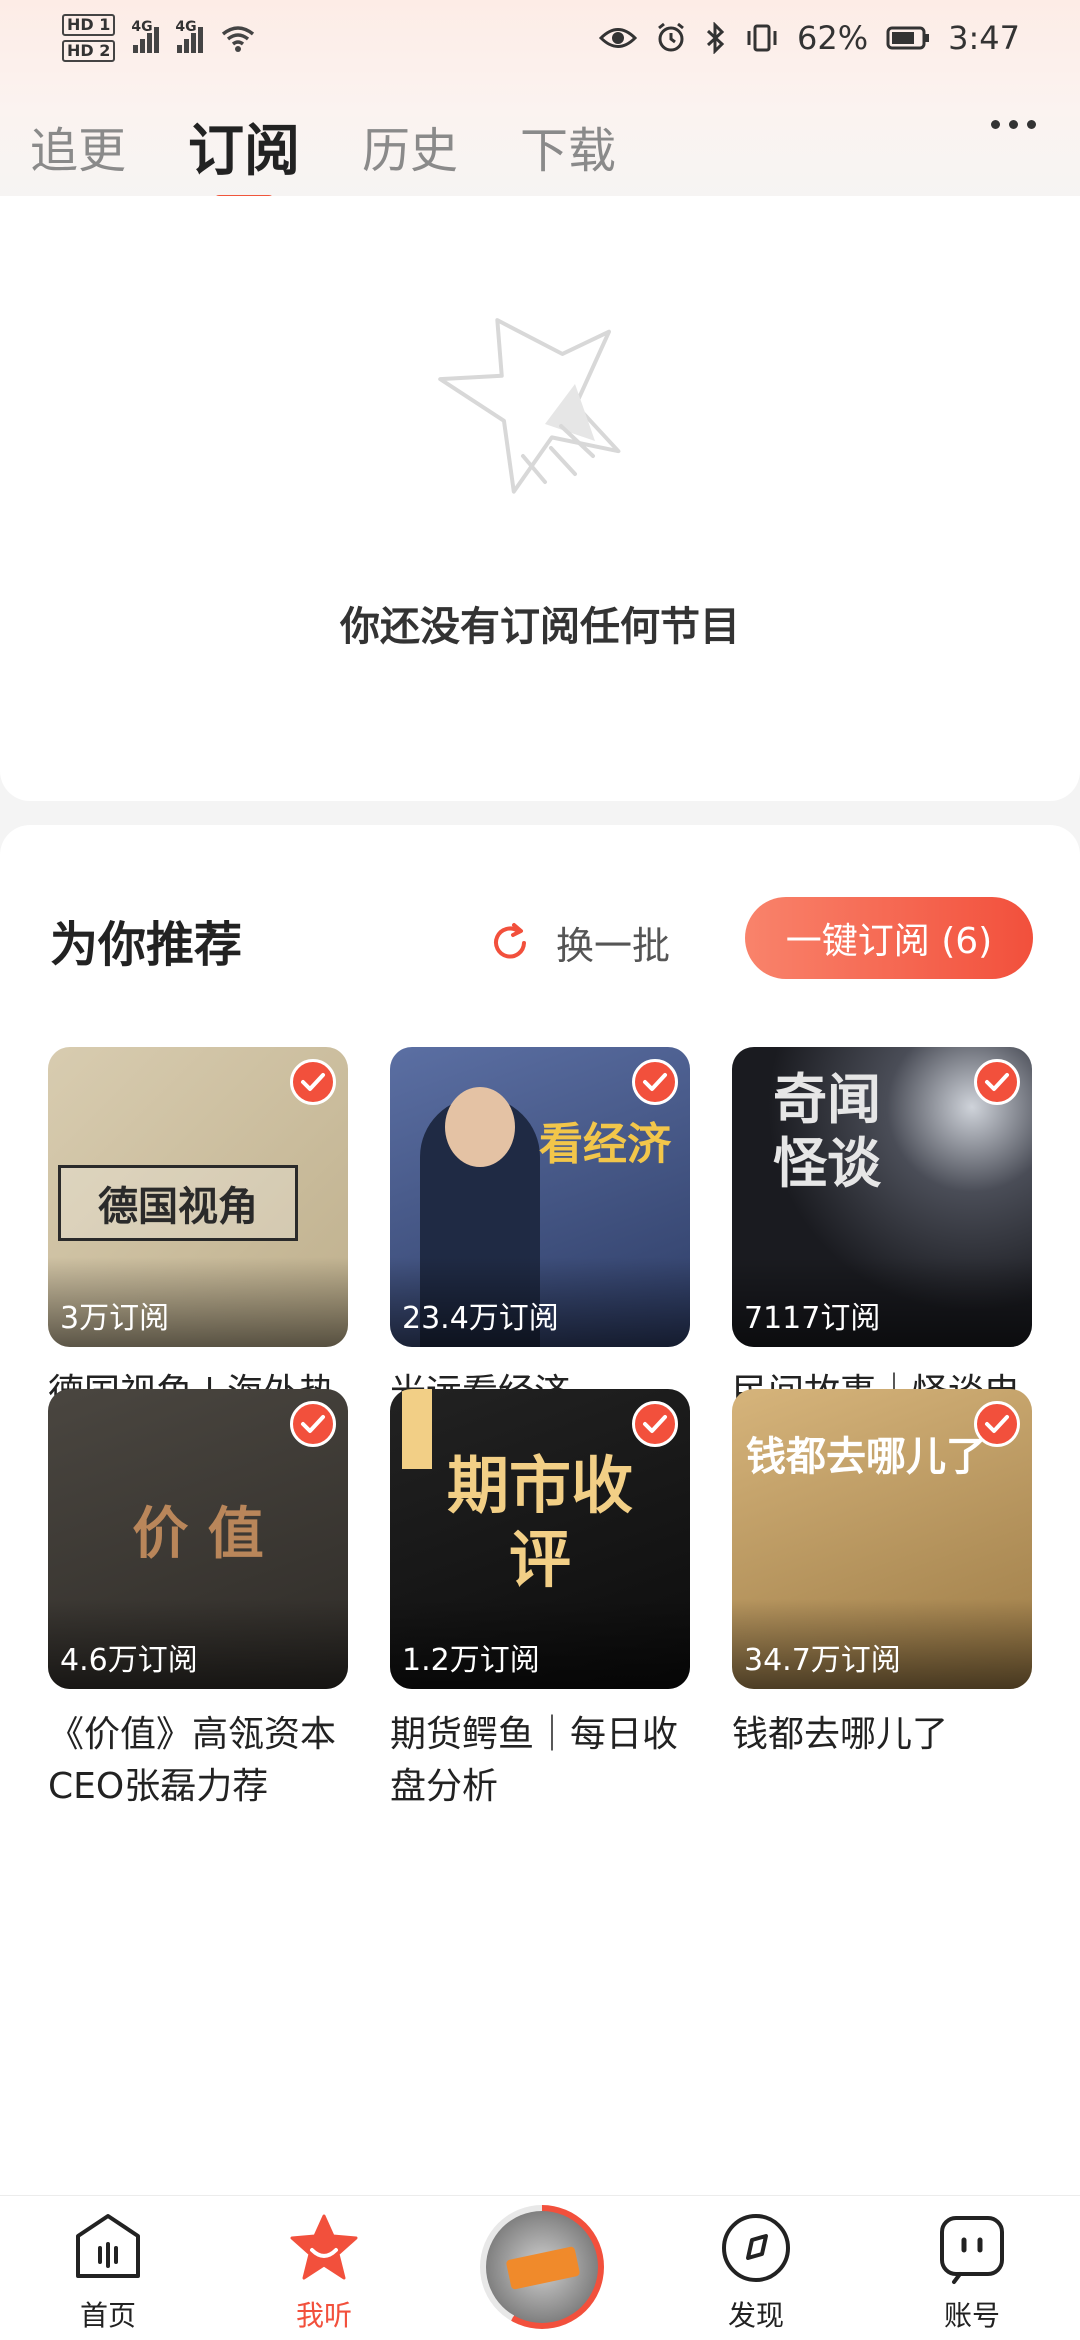 The image size is (1080, 2340). Describe the element at coordinates (146, 945) in the screenshot. I see `recommend-title: 为你推荐` at that location.